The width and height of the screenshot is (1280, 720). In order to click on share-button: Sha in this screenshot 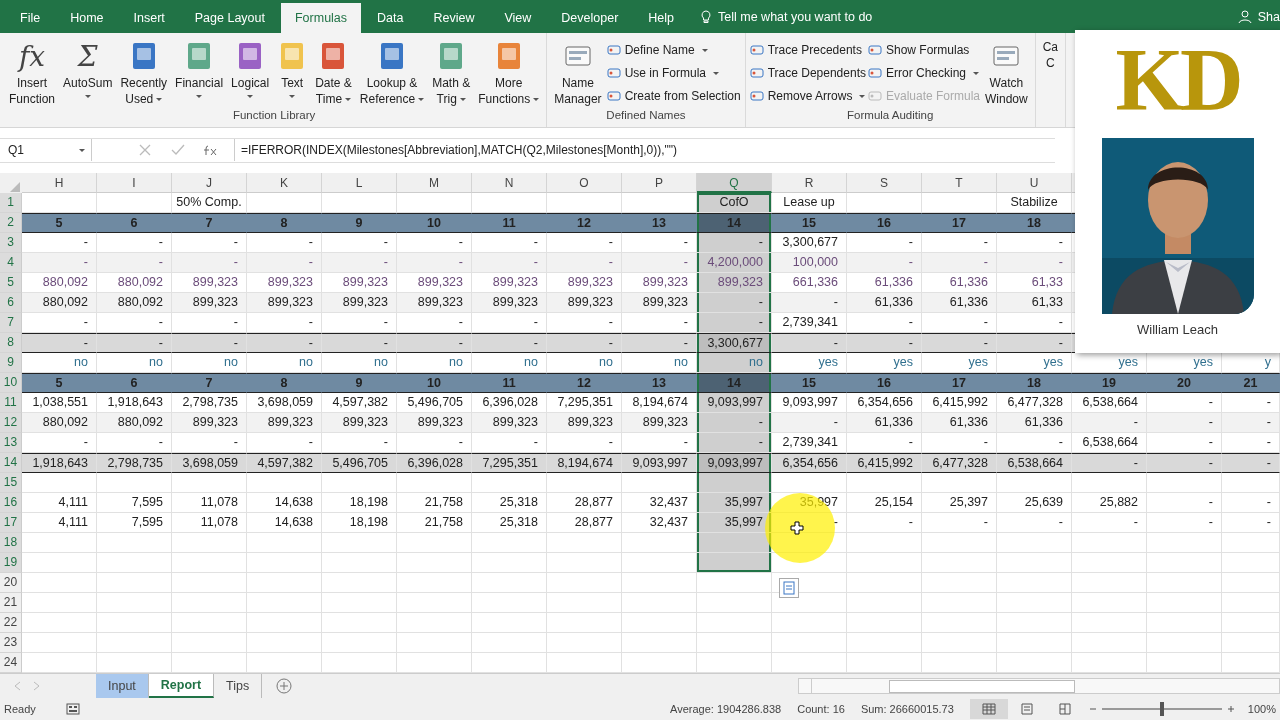, I will do `click(1268, 16)`.